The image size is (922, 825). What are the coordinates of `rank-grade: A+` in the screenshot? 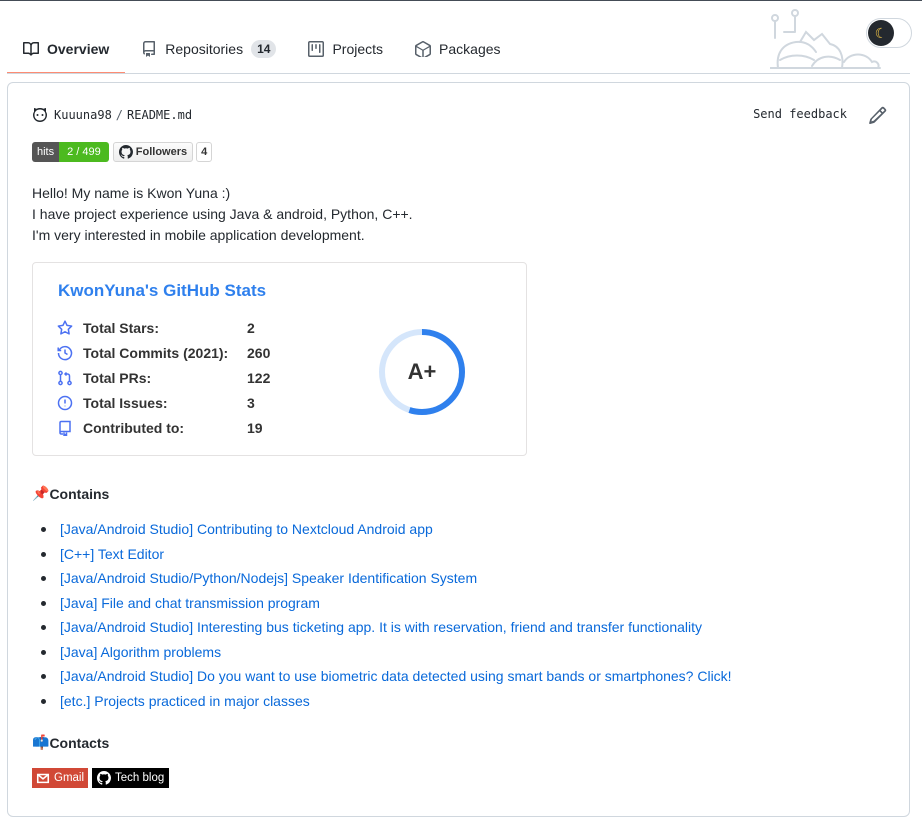 It's located at (422, 371).